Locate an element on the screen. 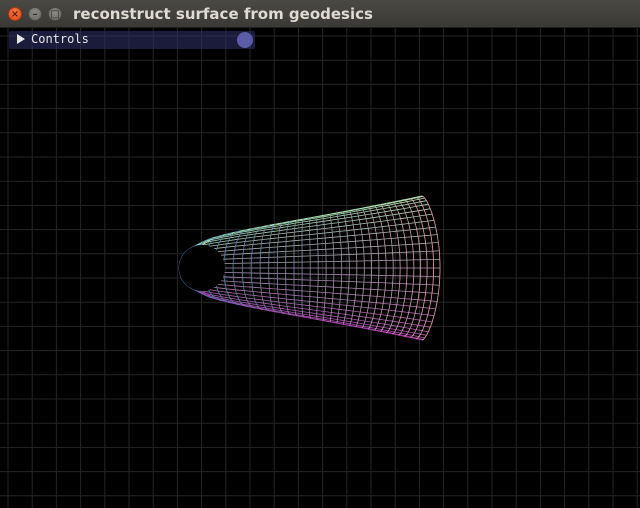  title-bar: × – □ reconstruct surface from geodesics is located at coordinates (320, 14).